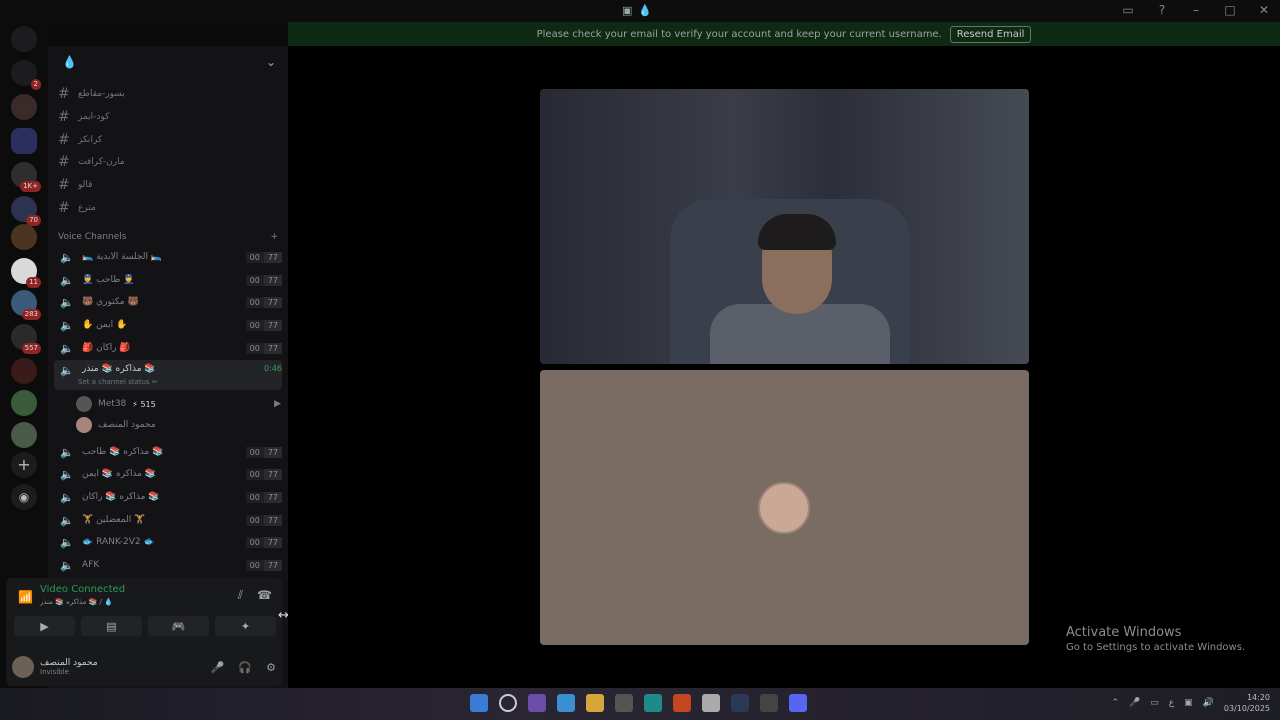 This screenshot has width=1280, height=720. I want to click on voice-channel: 🔈 ✋ ايمن ✋ 00 77, so click(168, 325).